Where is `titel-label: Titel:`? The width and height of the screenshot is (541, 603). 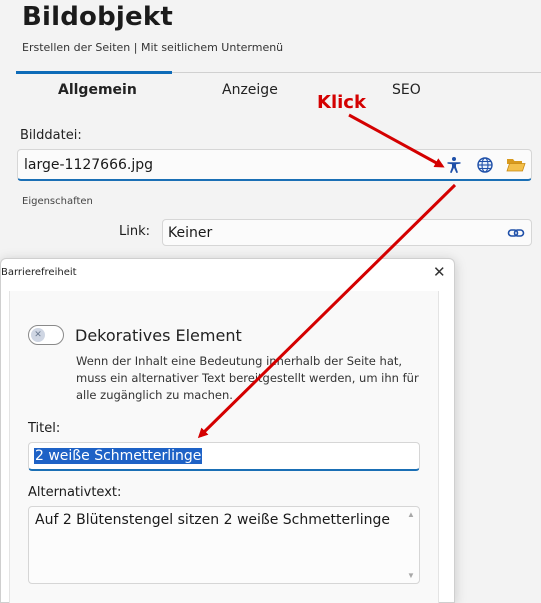
titel-label: Titel: is located at coordinates (44, 428).